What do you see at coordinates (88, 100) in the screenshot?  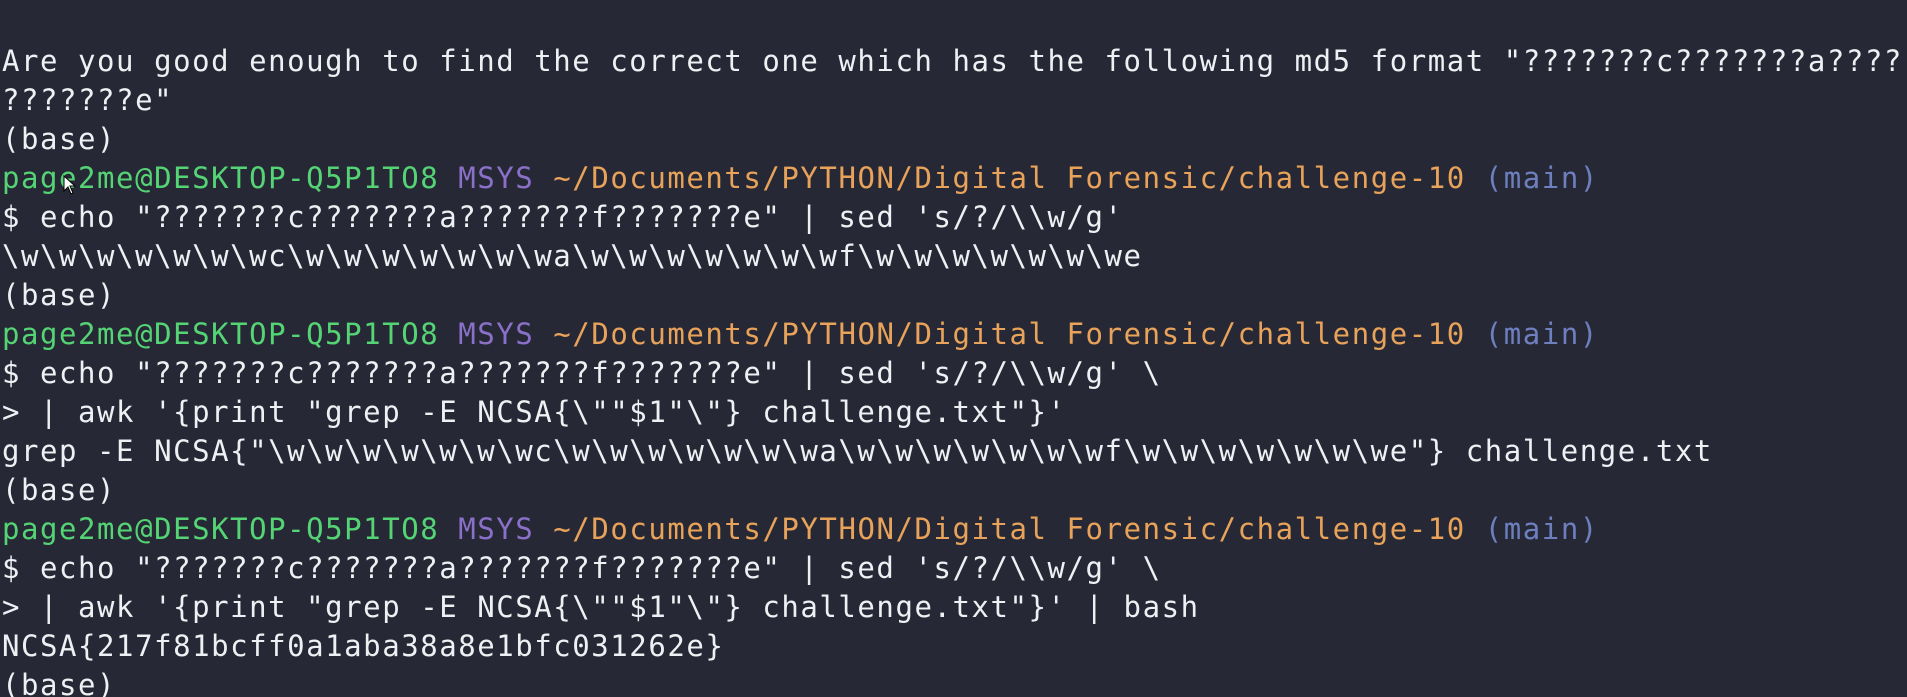 I see `question-line-2: ???????e"` at bounding box center [88, 100].